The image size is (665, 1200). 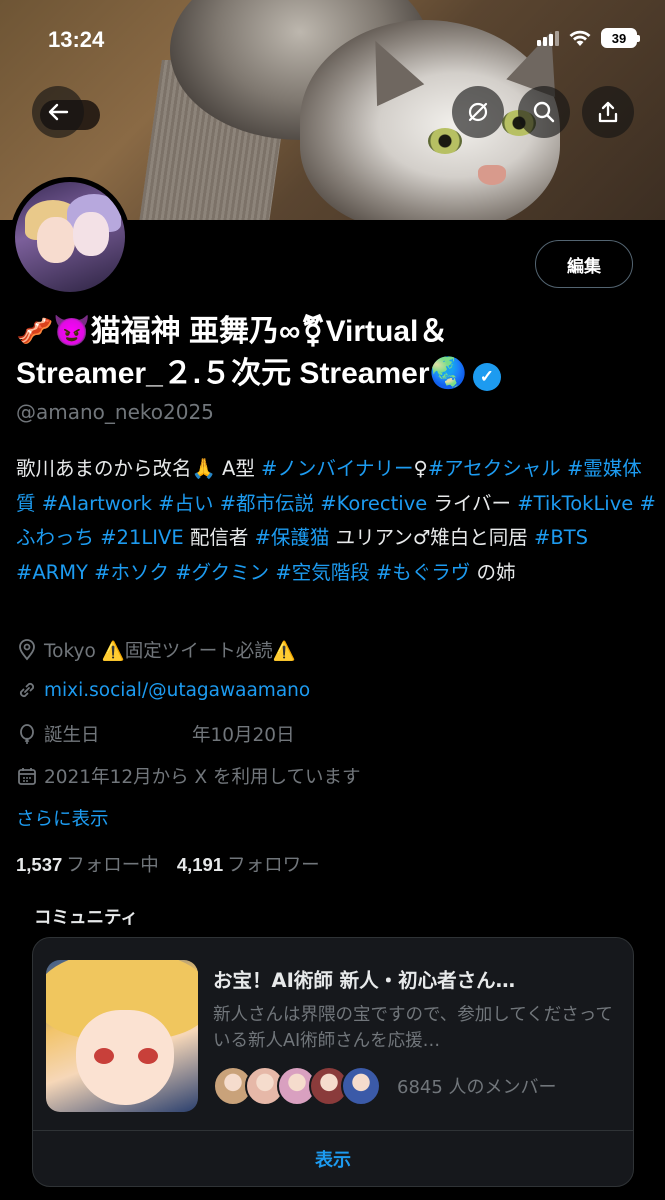 I want to click on hashtag-link: #もぐラヴ, so click(x=423, y=572).